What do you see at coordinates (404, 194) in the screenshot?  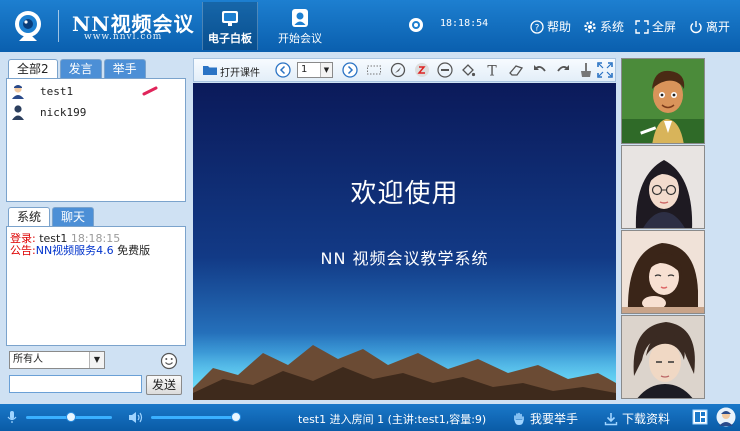 I see `slide-title: 欢迎使用` at bounding box center [404, 194].